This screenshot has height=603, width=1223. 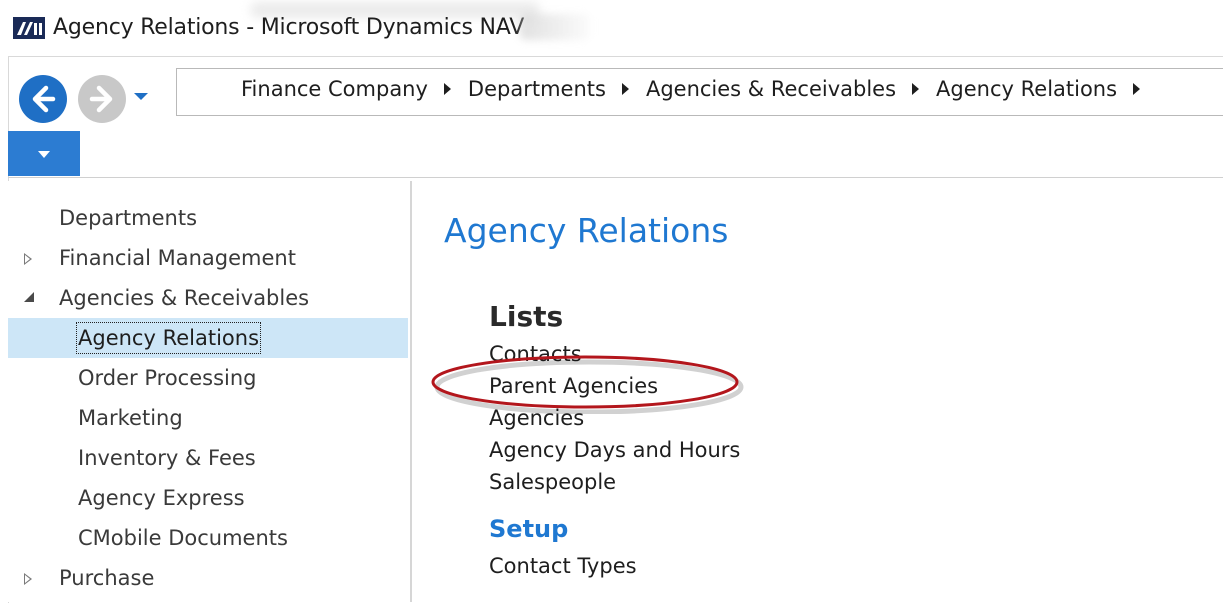 I want to click on breadcrumb-item-finance-company: Finance Company, so click(x=334, y=89).